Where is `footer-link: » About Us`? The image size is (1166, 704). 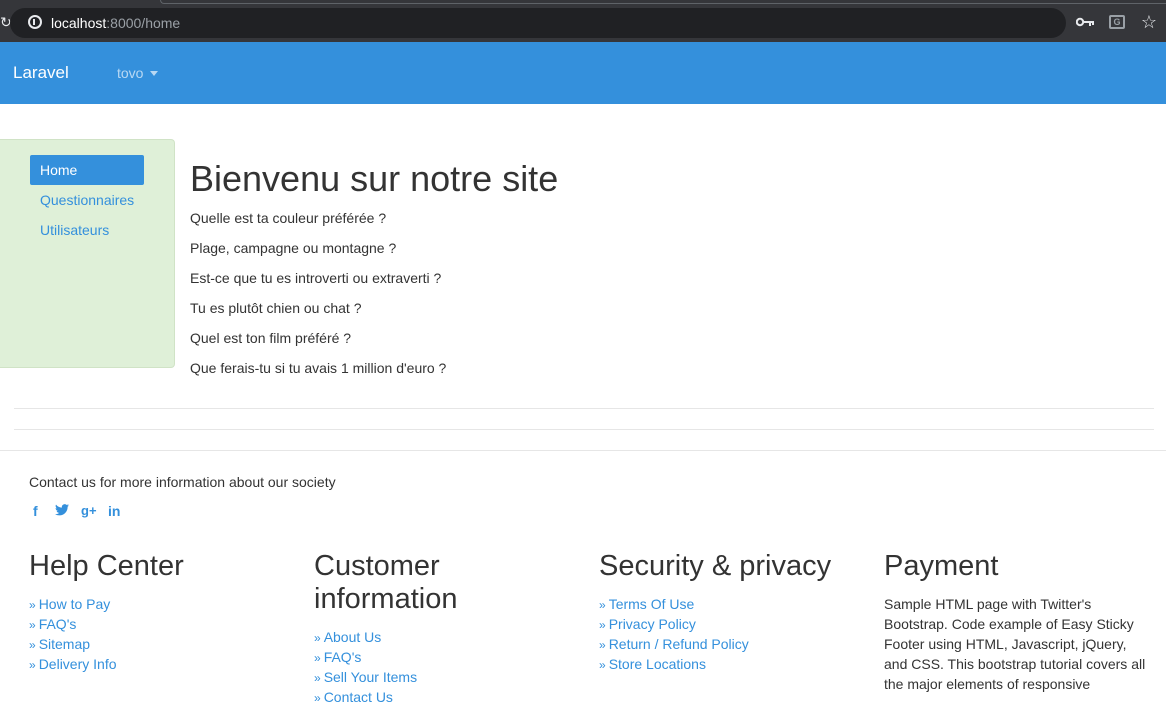 footer-link: » About Us is located at coordinates (347, 637).